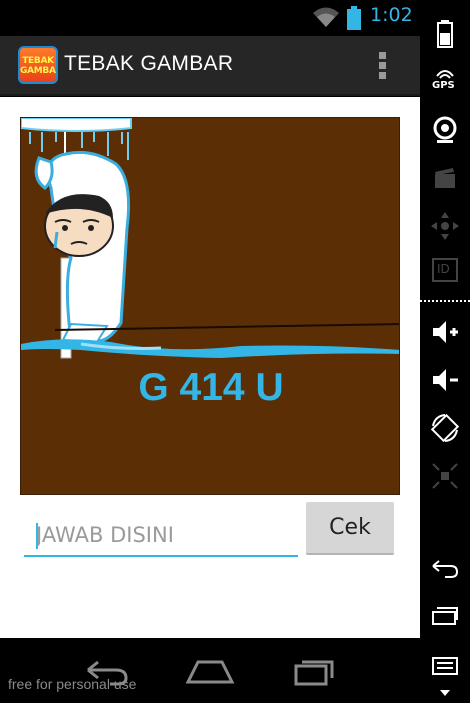  I want to click on emulator-side-panel: GPS ID, so click(445, 351).